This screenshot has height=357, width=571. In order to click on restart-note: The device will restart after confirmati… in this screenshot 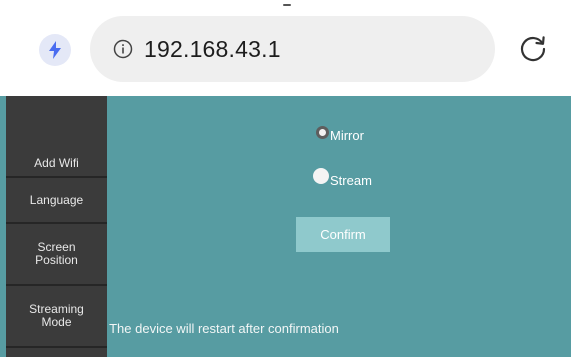, I will do `click(224, 328)`.